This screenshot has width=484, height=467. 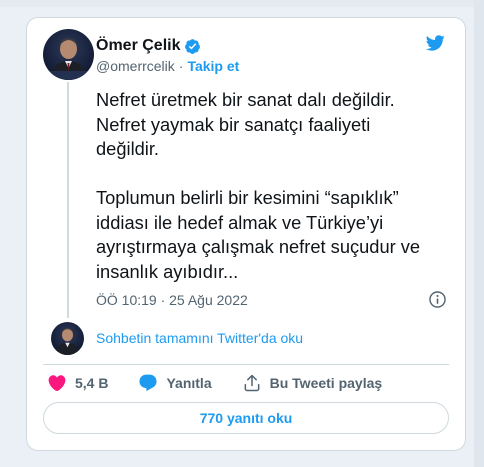 What do you see at coordinates (68, 200) in the screenshot?
I see `thread-connector-line` at bounding box center [68, 200].